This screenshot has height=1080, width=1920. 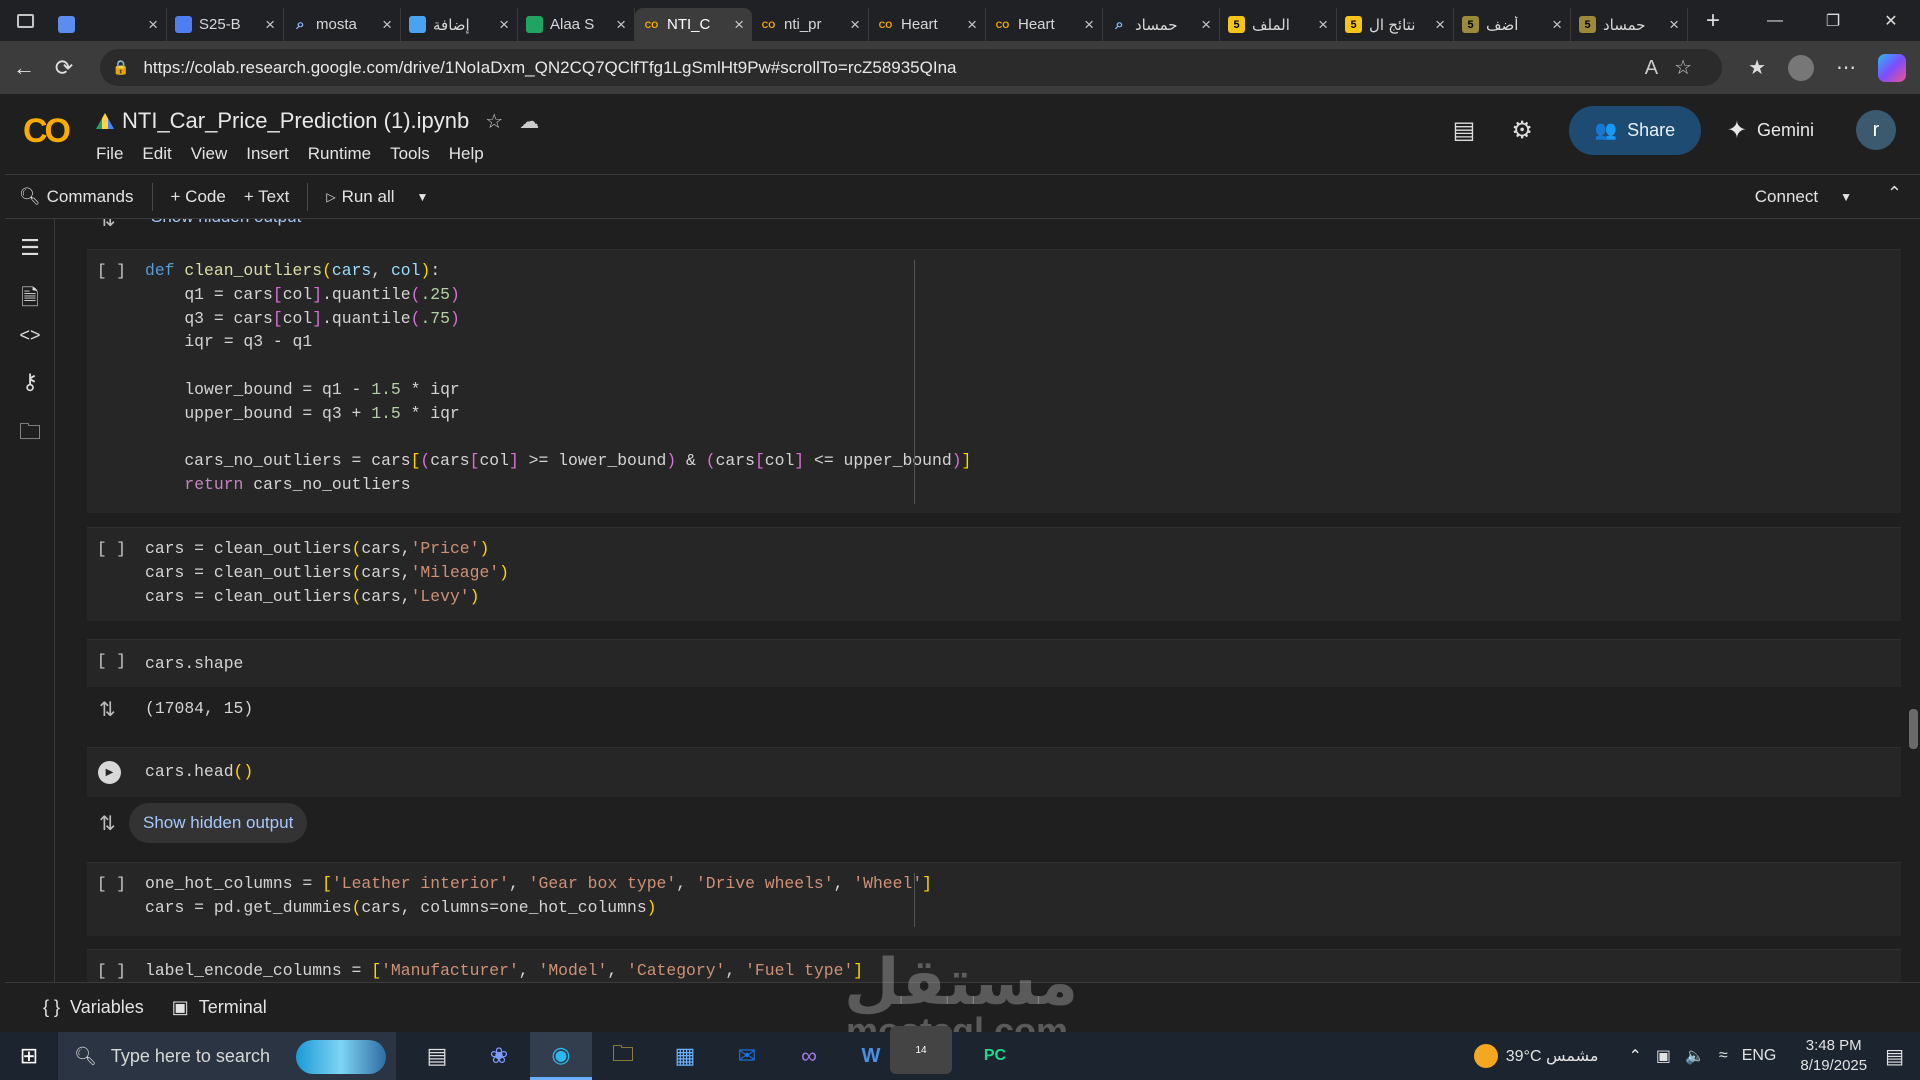 What do you see at coordinates (209, 154) in the screenshot?
I see `menu-item-view: View` at bounding box center [209, 154].